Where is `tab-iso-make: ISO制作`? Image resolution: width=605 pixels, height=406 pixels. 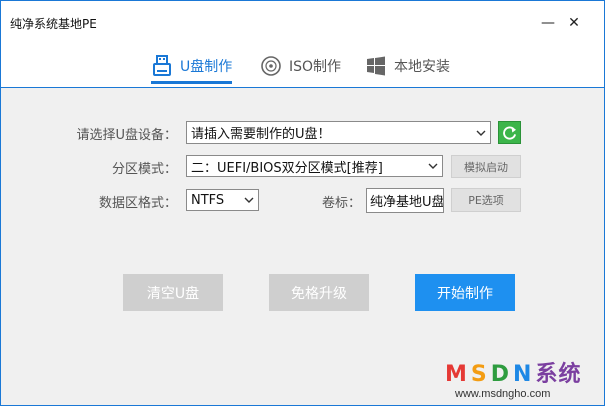
tab-iso-make: ISO制作 is located at coordinates (300, 66).